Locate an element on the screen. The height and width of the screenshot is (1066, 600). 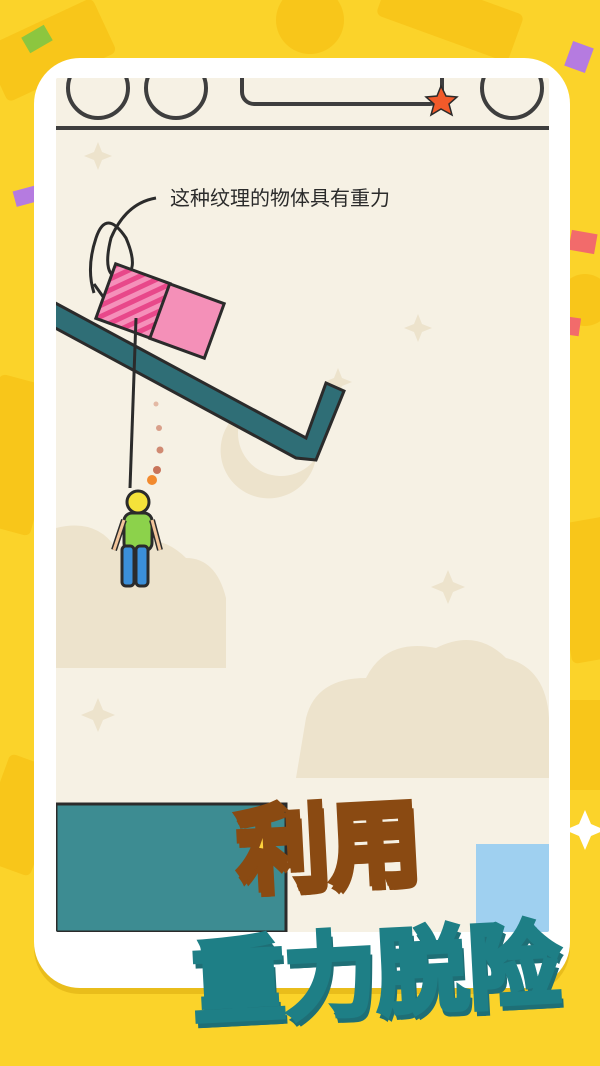
title-line-1: 利用 is located at coordinates (328, 846).